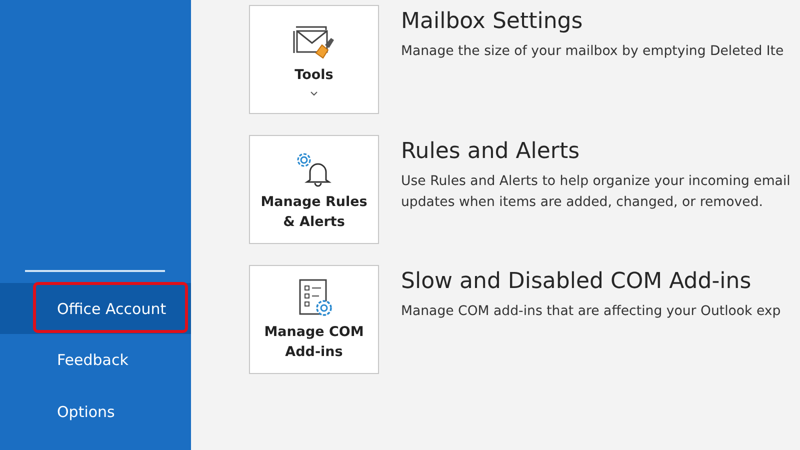  Describe the element at coordinates (95, 412) in the screenshot. I see `sidebar-item: Options` at that location.